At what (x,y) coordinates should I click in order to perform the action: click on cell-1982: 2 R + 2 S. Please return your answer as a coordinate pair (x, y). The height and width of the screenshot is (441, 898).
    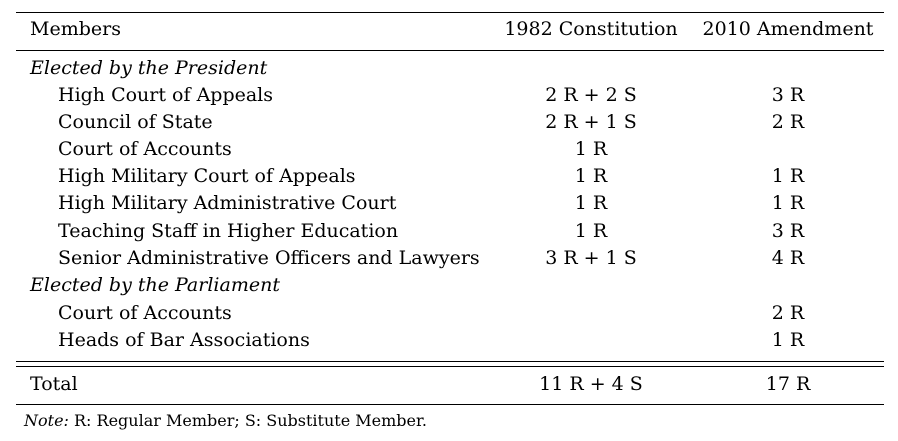
    Looking at the image, I should click on (591, 95).